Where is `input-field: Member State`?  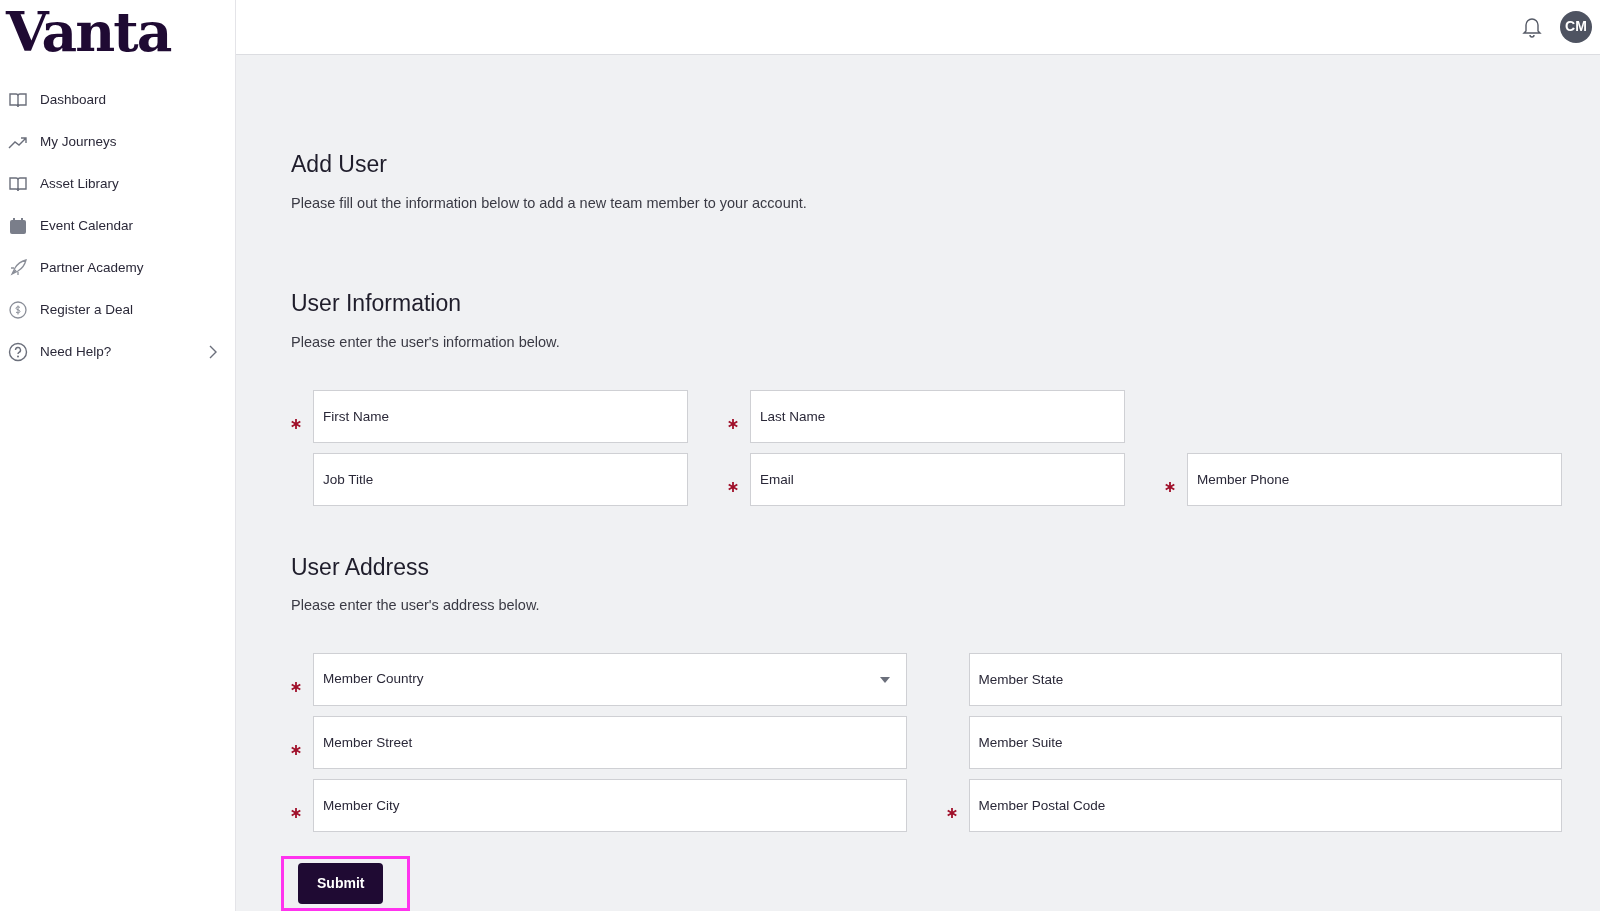
input-field: Member State is located at coordinates (1265, 679).